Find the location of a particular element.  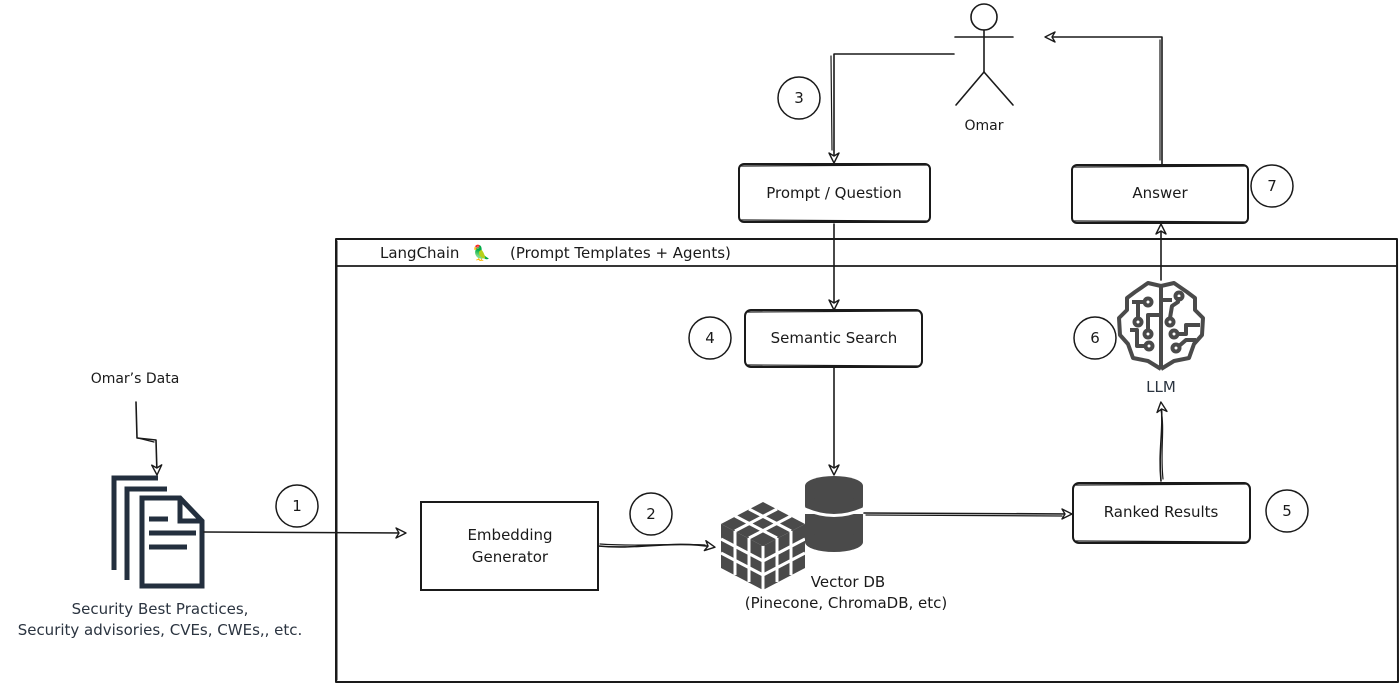

step-1-badge: 1 is located at coordinates (297, 506).